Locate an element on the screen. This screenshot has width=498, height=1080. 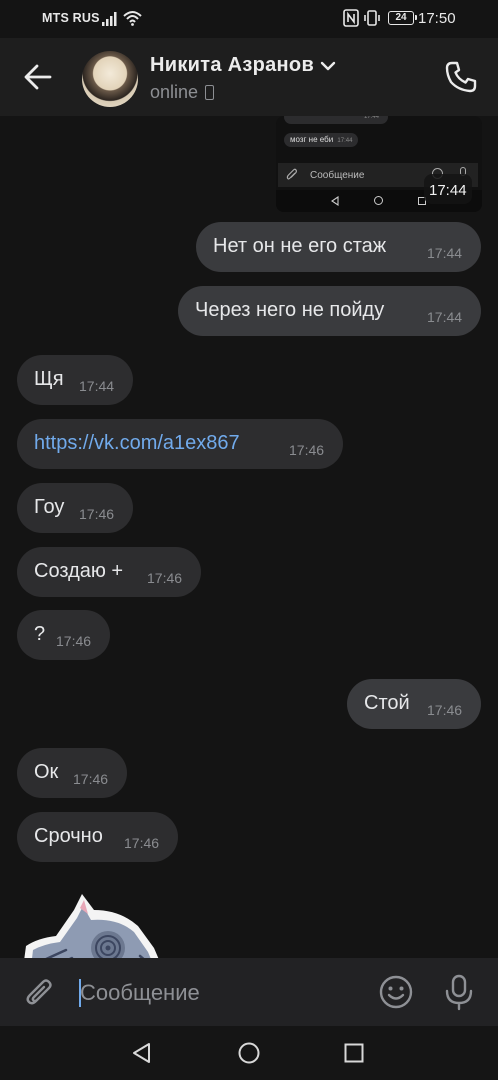
message-text: Нет он не его стаж is located at coordinates (300, 246).